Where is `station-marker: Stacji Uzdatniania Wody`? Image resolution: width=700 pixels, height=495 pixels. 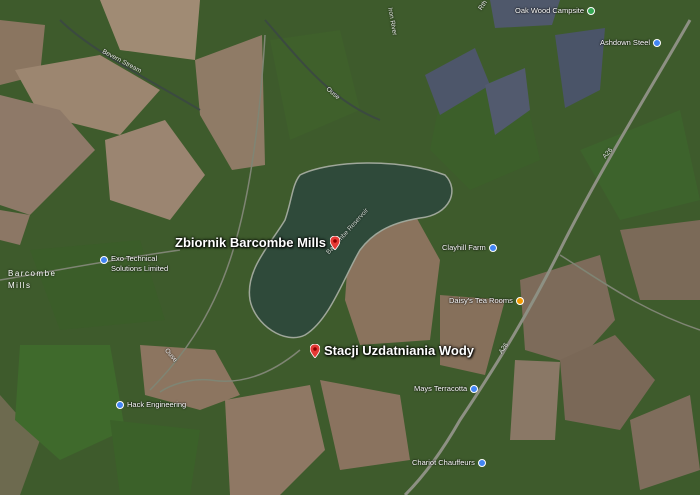 station-marker: Stacji Uzdatniania Wody is located at coordinates (392, 350).